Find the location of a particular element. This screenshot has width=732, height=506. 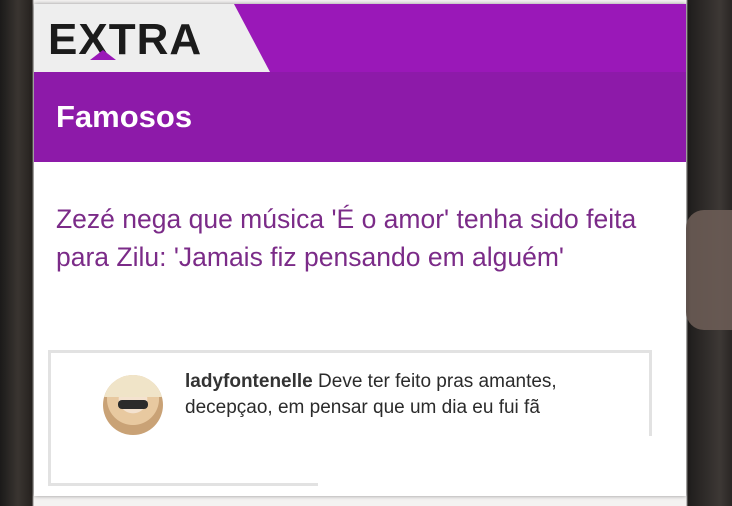

background-hand is located at coordinates (709, 270).